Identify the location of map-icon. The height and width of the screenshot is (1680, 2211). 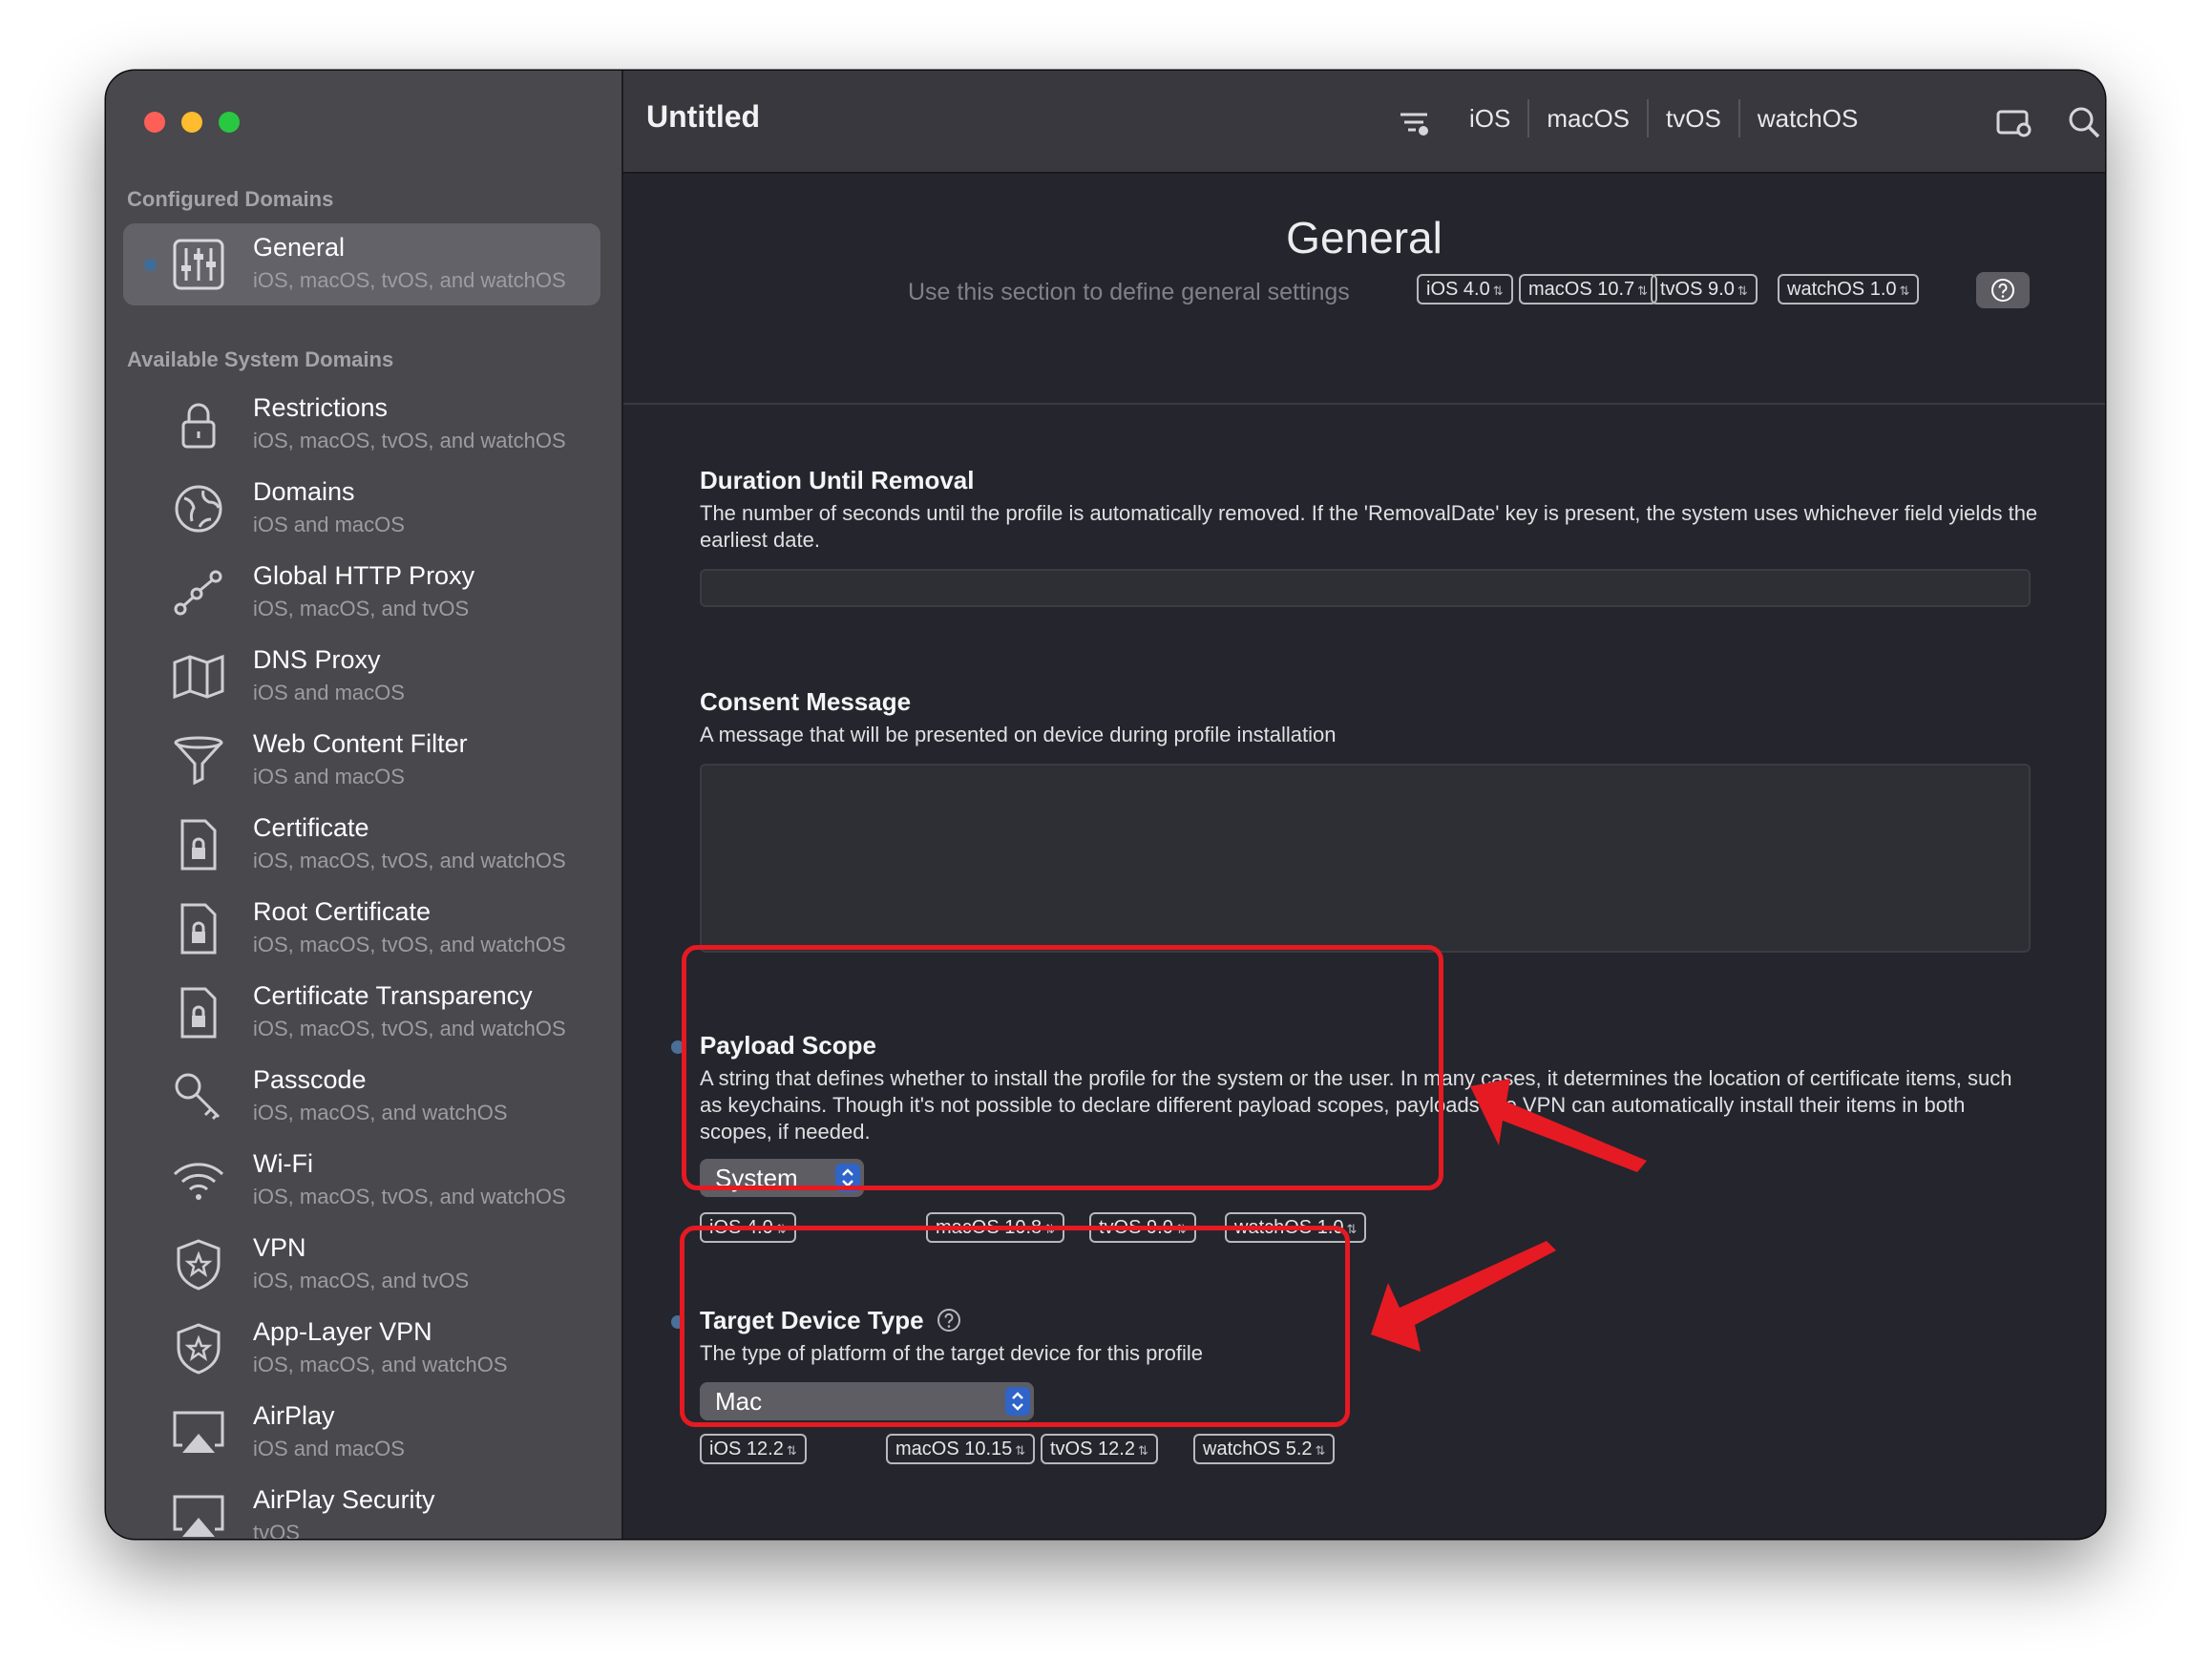
(198, 677).